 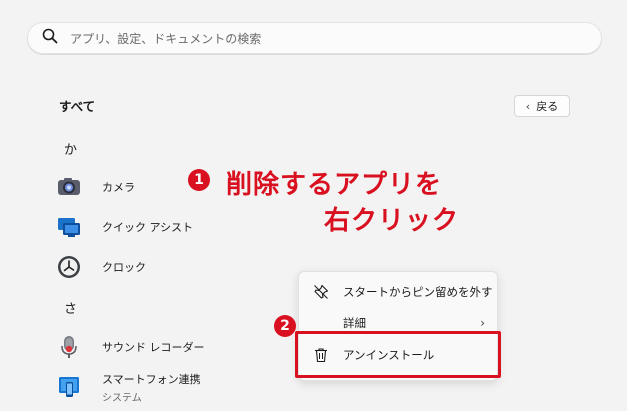 What do you see at coordinates (321, 292) in the screenshot?
I see `unpin-icon` at bounding box center [321, 292].